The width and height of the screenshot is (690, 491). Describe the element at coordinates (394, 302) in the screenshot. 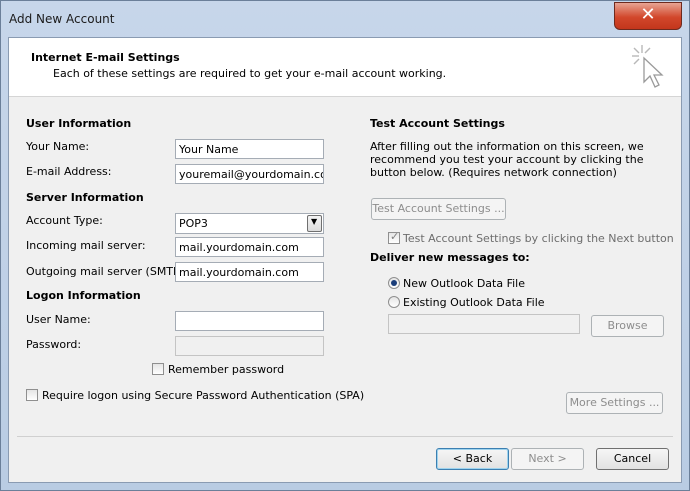

I see `existing-data-file-radio` at that location.